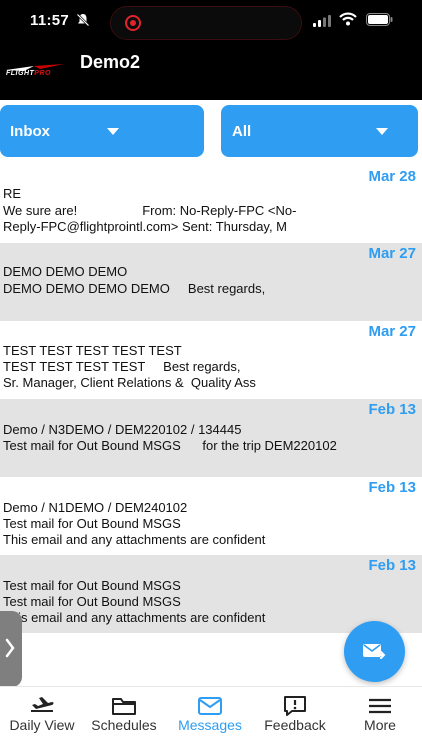 The width and height of the screenshot is (422, 750). Describe the element at coordinates (211, 50) in the screenshot. I see `top-bar: 11:57 FLIGHTPRO Demo2` at that location.